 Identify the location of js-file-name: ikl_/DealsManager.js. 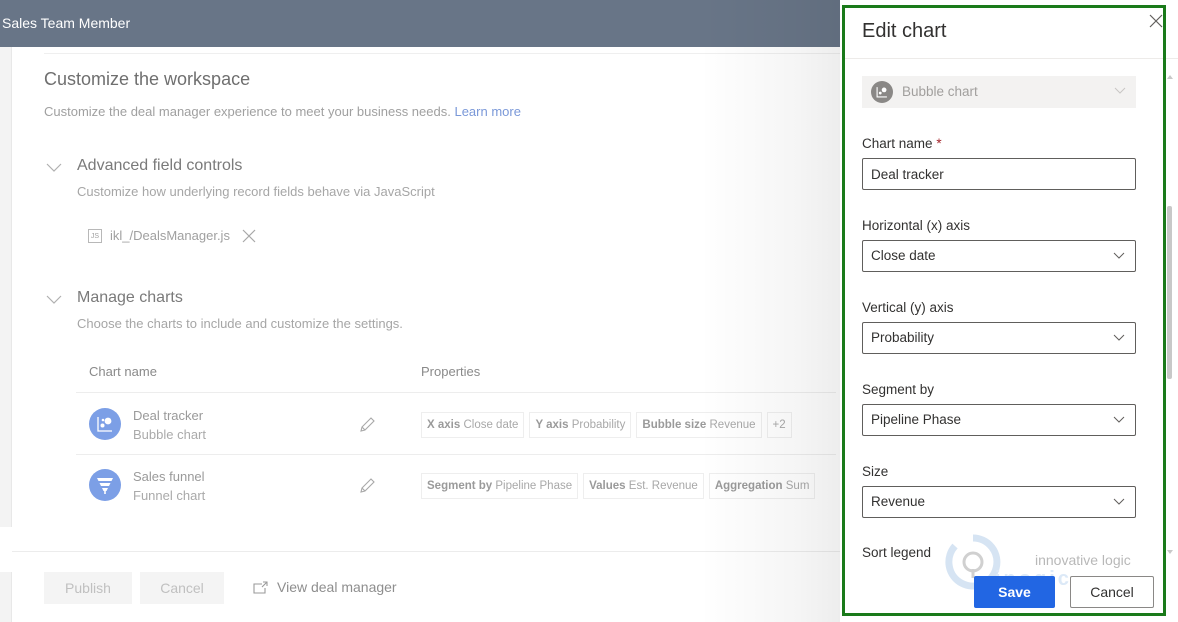
(170, 235).